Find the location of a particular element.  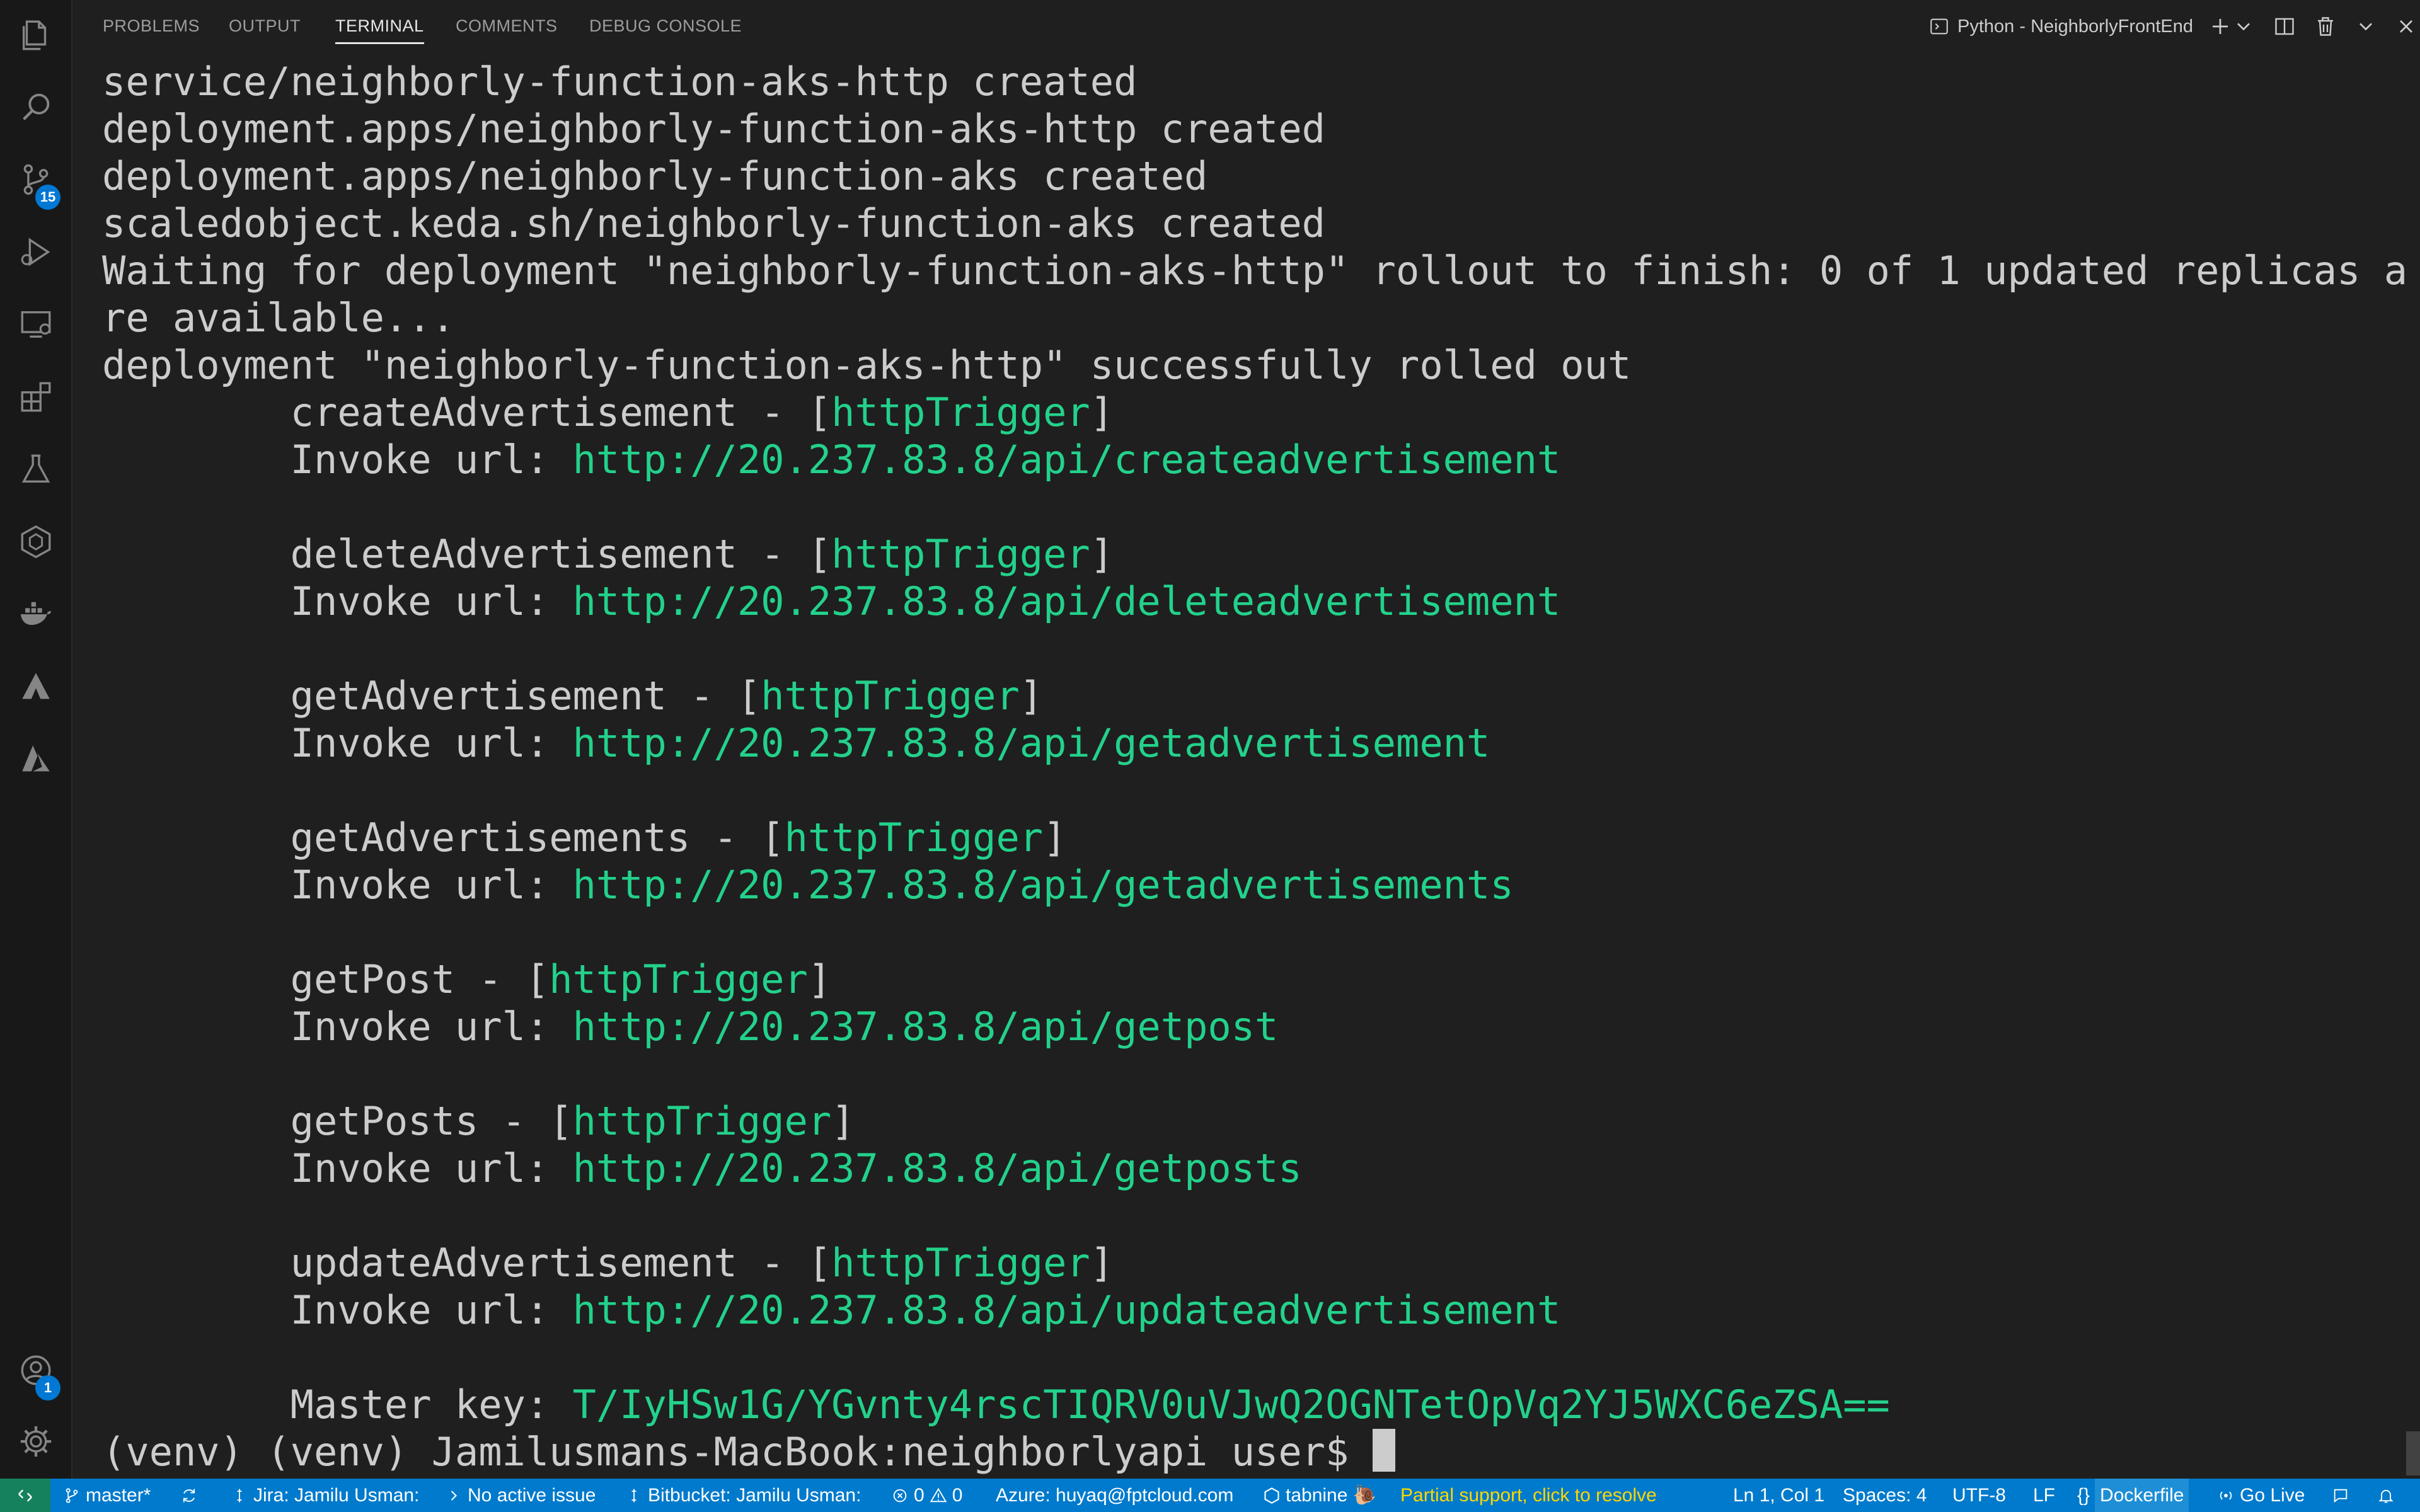

cursor-position: Ln 1, Col 1 is located at coordinates (1779, 1495).